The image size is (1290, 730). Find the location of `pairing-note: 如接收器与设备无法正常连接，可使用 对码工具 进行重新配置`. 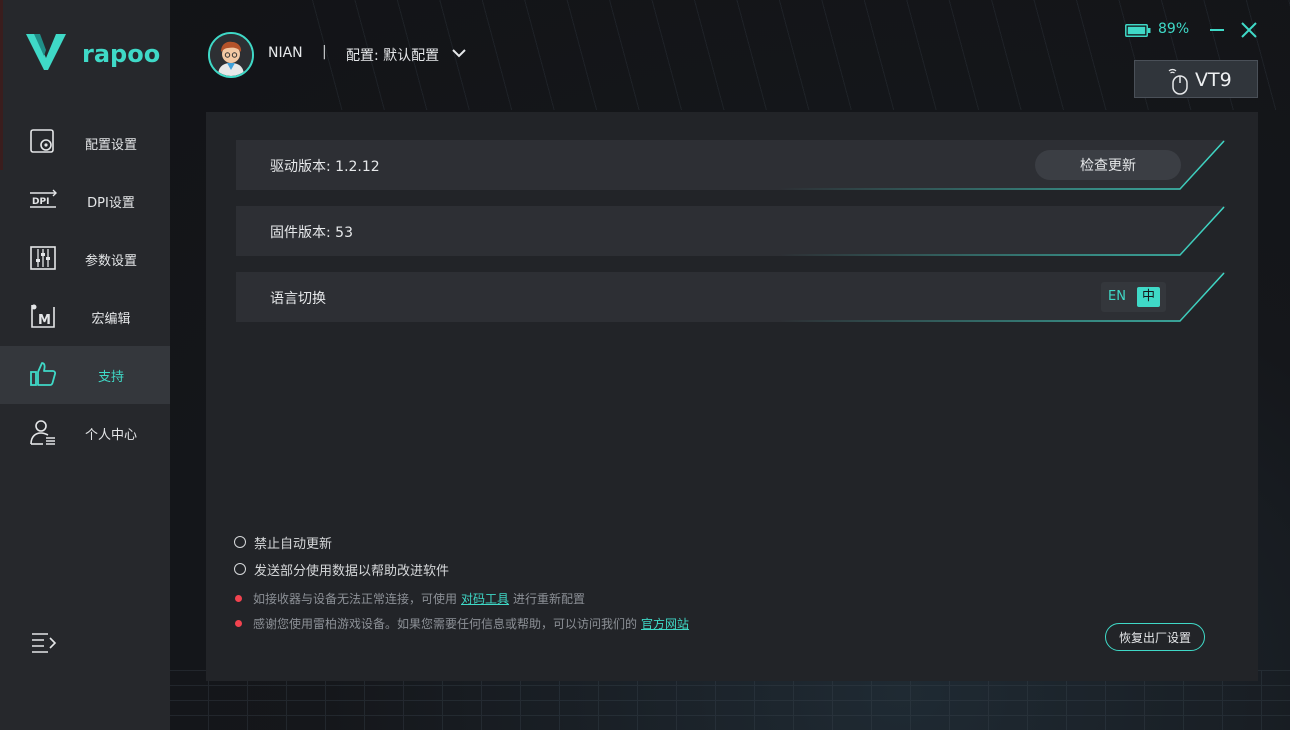

pairing-note: 如接收器与设备无法正常连接，可使用 对码工具 进行重新配置 is located at coordinates (410, 598).